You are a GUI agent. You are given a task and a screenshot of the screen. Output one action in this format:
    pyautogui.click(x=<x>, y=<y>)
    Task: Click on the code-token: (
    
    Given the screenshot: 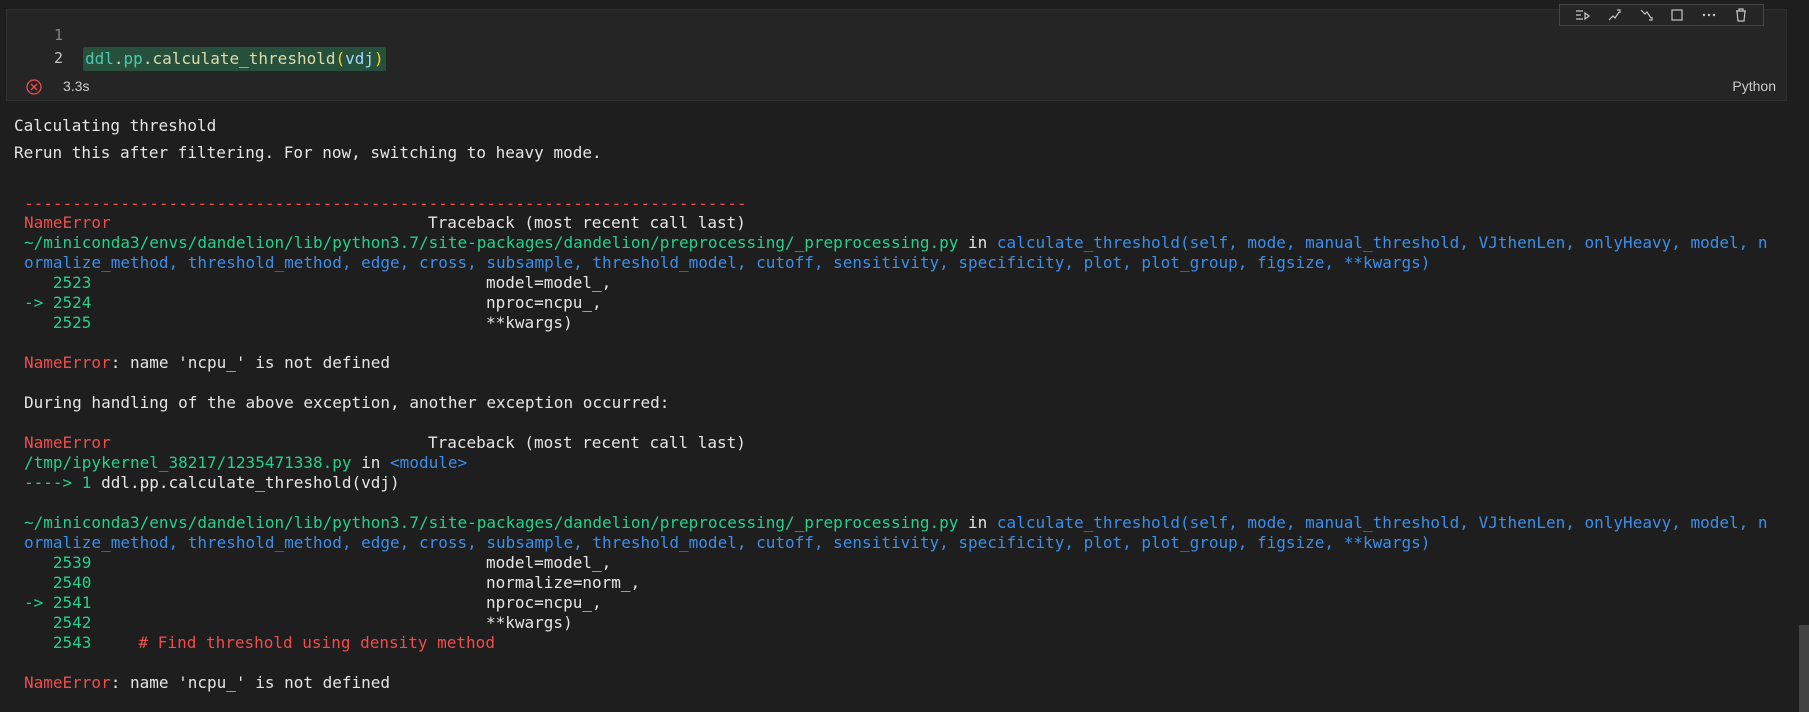 What is the action you would take?
    pyautogui.click(x=340, y=58)
    